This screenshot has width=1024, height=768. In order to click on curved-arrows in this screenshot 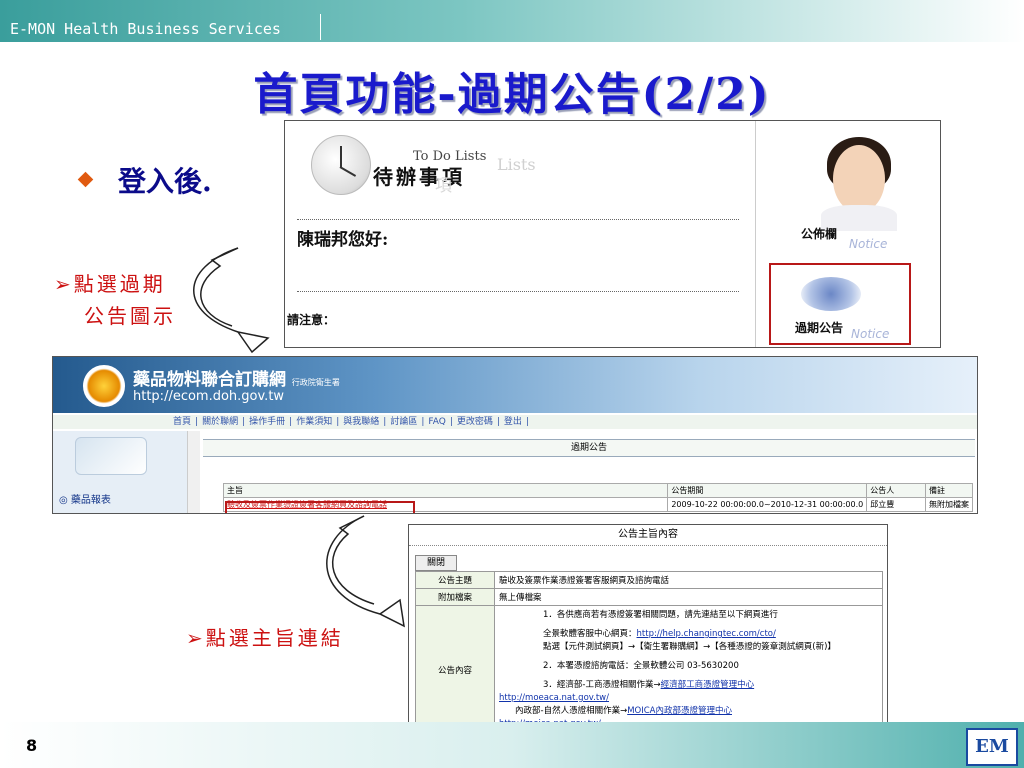, I will do `click(299, 437)`.